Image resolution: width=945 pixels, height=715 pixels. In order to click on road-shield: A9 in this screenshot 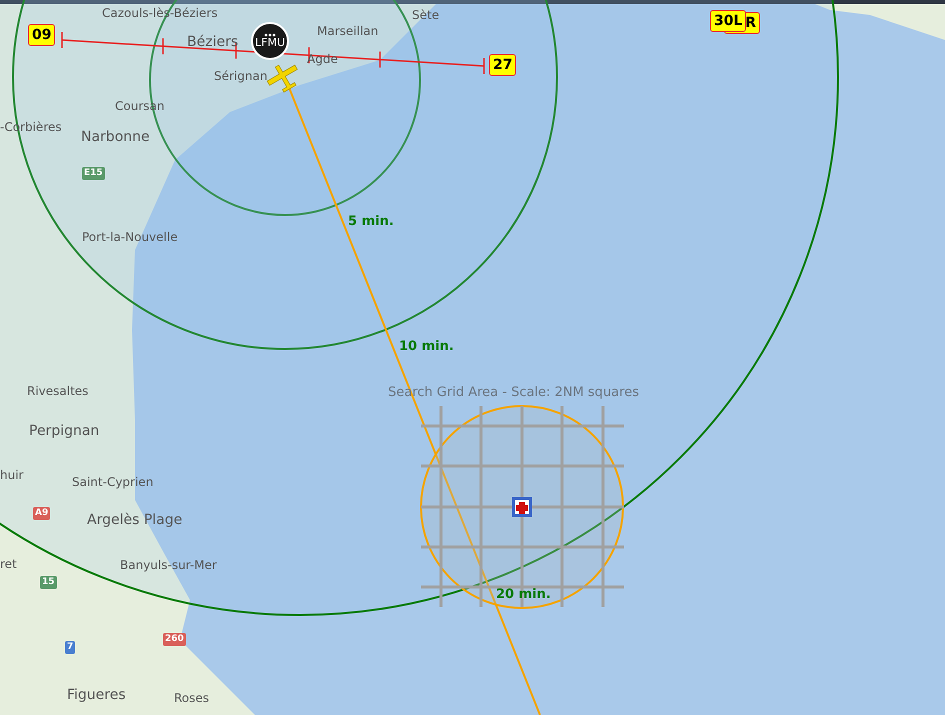, I will do `click(41, 513)`.